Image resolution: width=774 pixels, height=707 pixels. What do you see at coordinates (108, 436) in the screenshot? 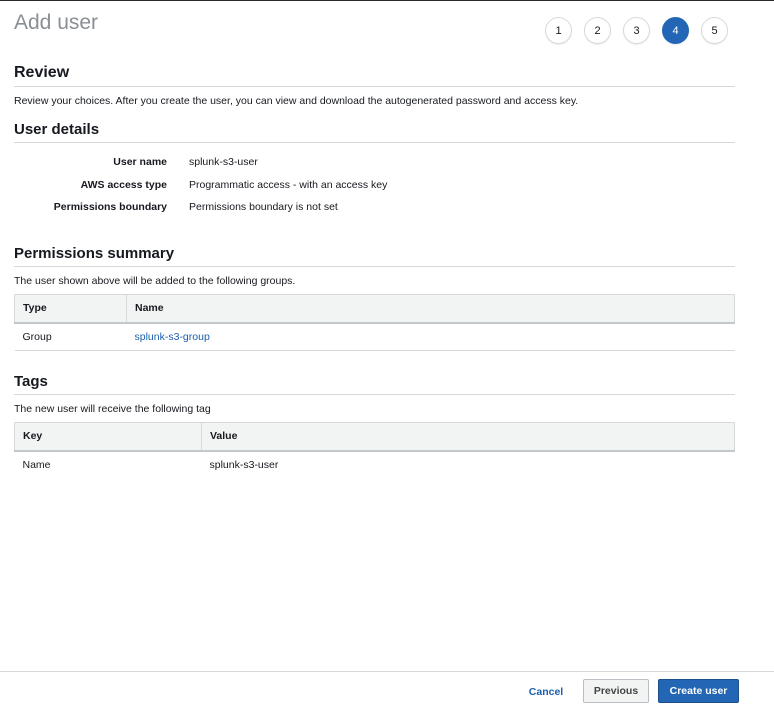
I see `column-header-key: Key` at bounding box center [108, 436].